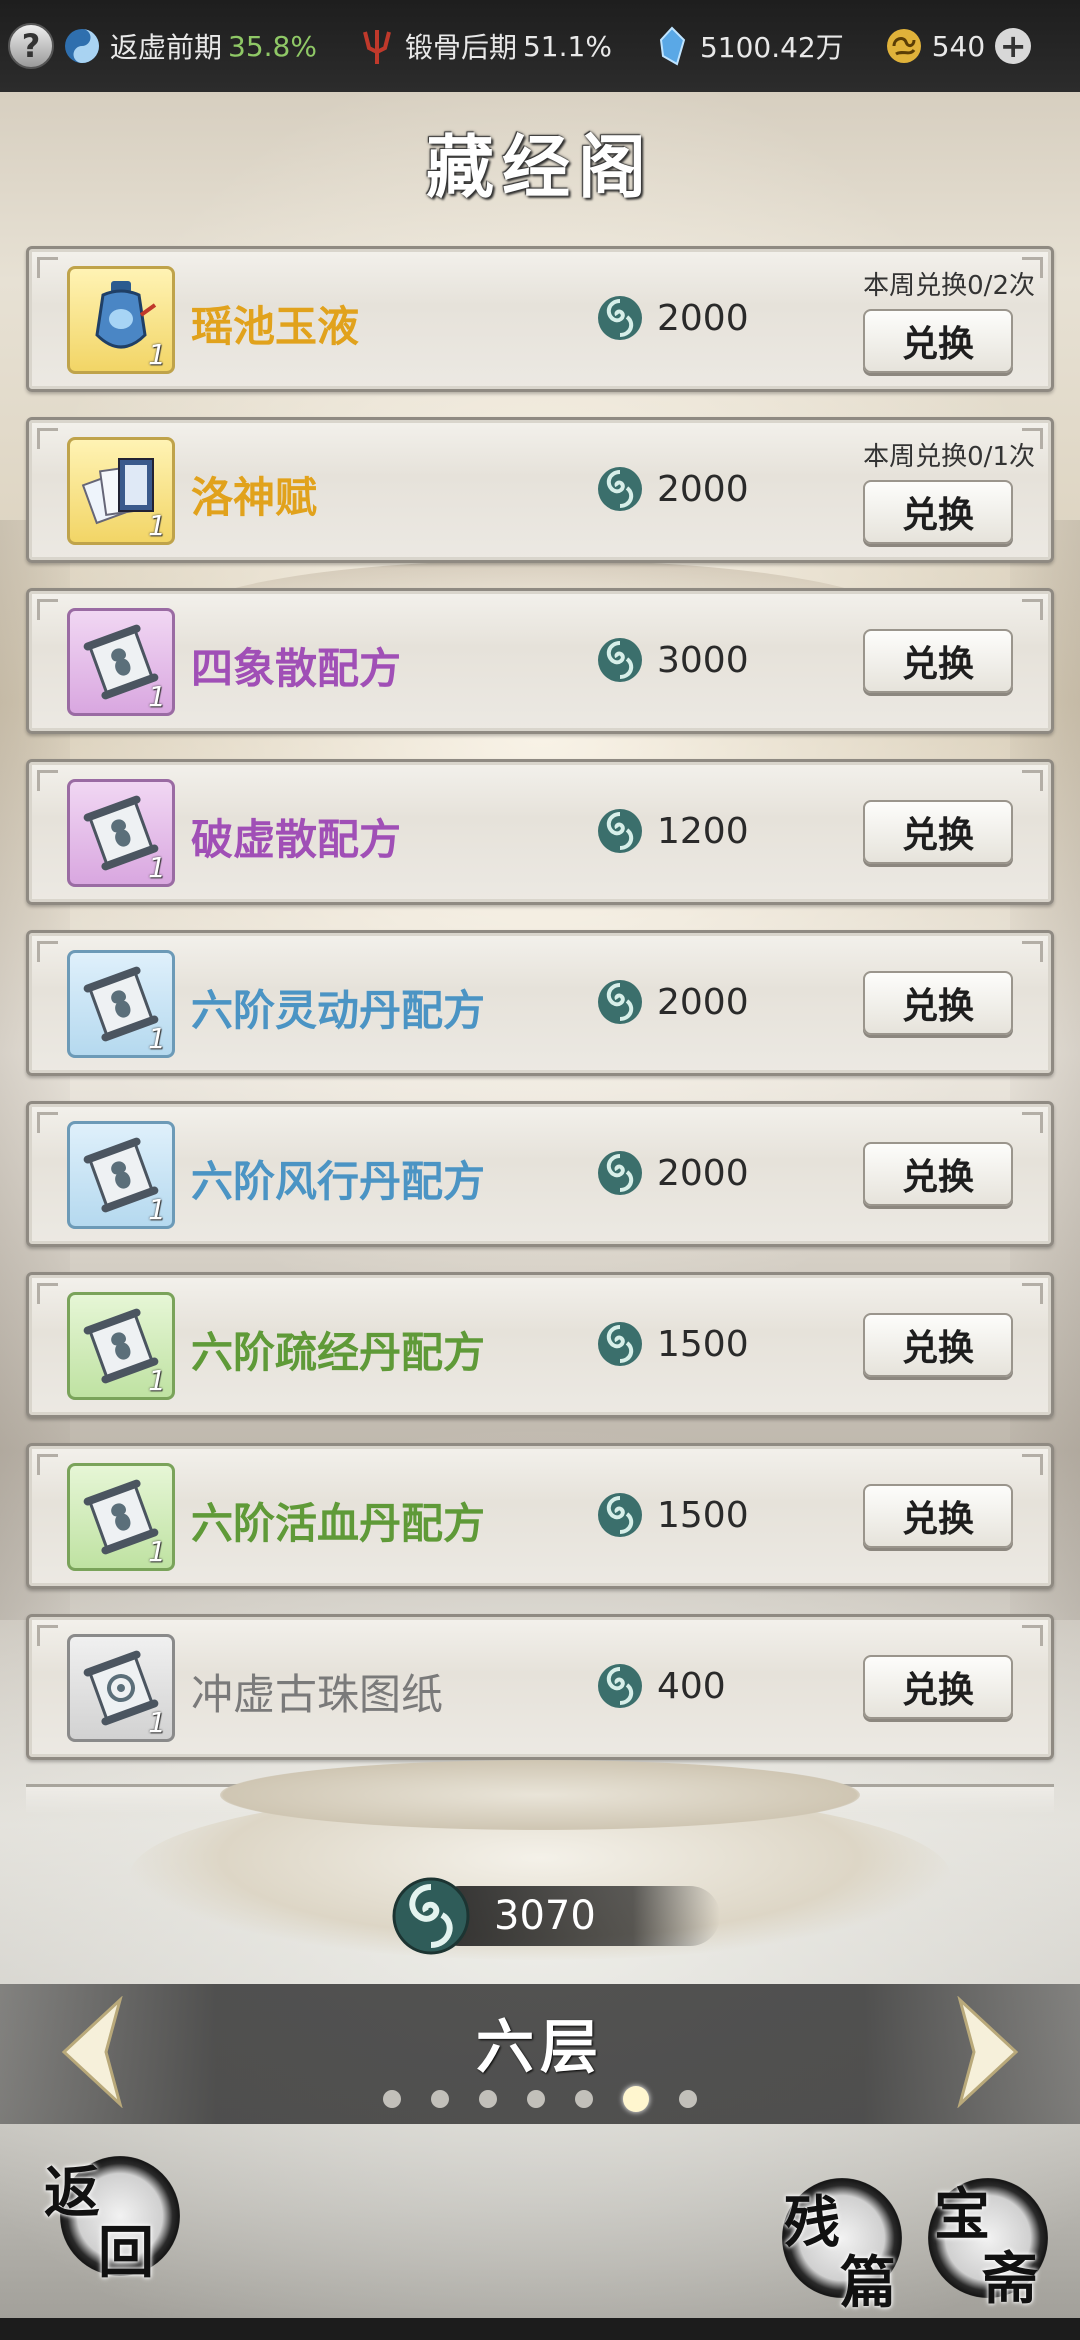 Image resolution: width=1080 pixels, height=2340 pixels. Describe the element at coordinates (540, 1174) in the screenshot. I see `list-item: 1 六阶风行丹配方 2000 兑换` at that location.